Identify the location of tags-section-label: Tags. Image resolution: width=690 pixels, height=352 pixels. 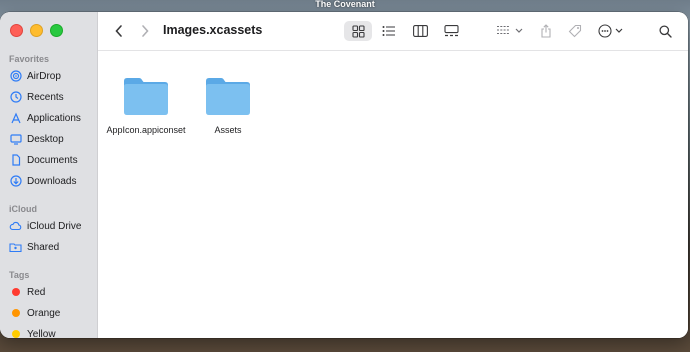
(19, 275).